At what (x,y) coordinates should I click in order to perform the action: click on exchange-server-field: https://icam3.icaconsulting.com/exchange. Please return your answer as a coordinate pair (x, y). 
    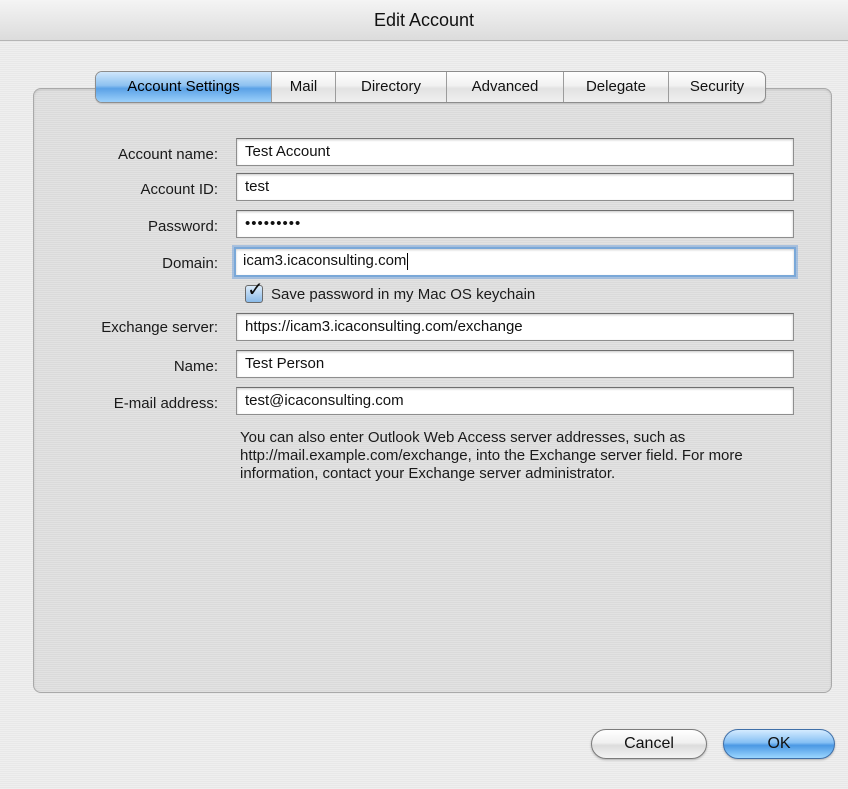
    Looking at the image, I should click on (515, 327).